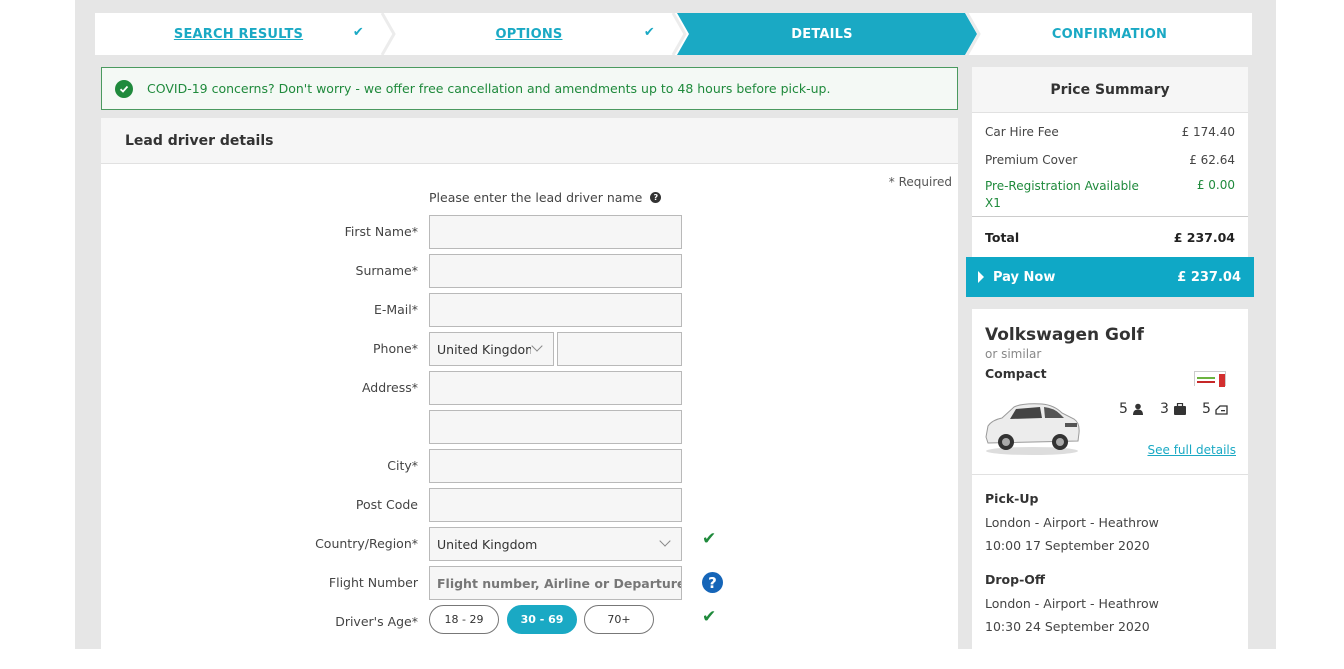  I want to click on step-confirmation-label: CONFIRMATION, so click(1109, 34).